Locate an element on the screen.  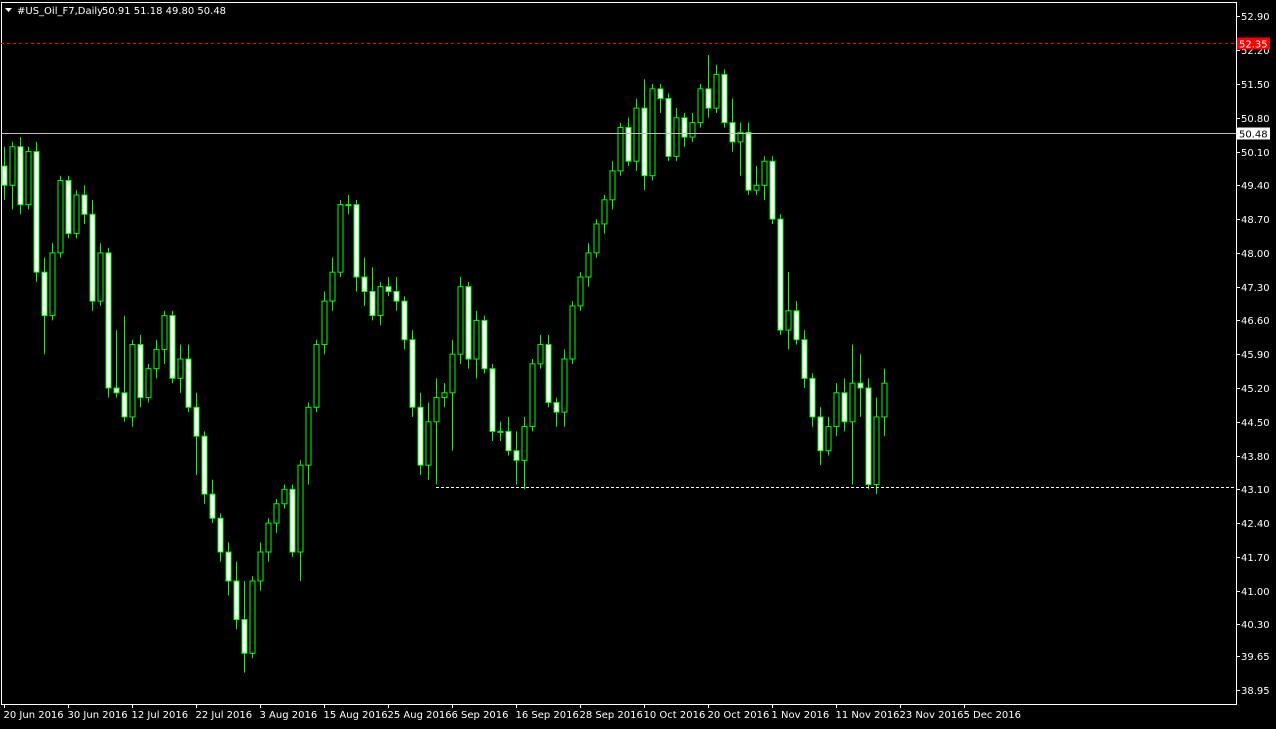
x-tick-label: 10 Oct 2016 is located at coordinates (675, 715).